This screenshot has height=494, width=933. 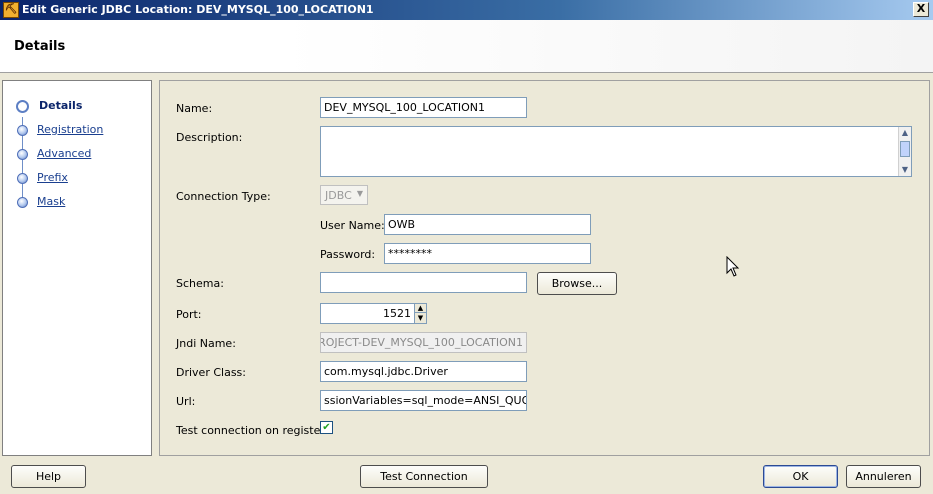 I want to click on ok-button: OK, so click(x=800, y=476).